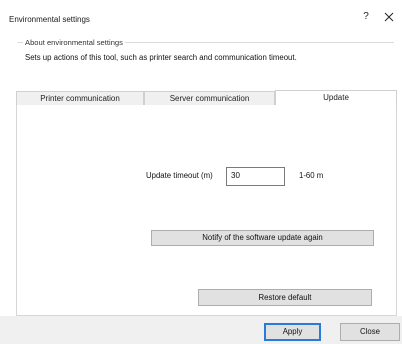  What do you see at coordinates (201, 15) in the screenshot?
I see `title-bar: Environmental settings ?` at bounding box center [201, 15].